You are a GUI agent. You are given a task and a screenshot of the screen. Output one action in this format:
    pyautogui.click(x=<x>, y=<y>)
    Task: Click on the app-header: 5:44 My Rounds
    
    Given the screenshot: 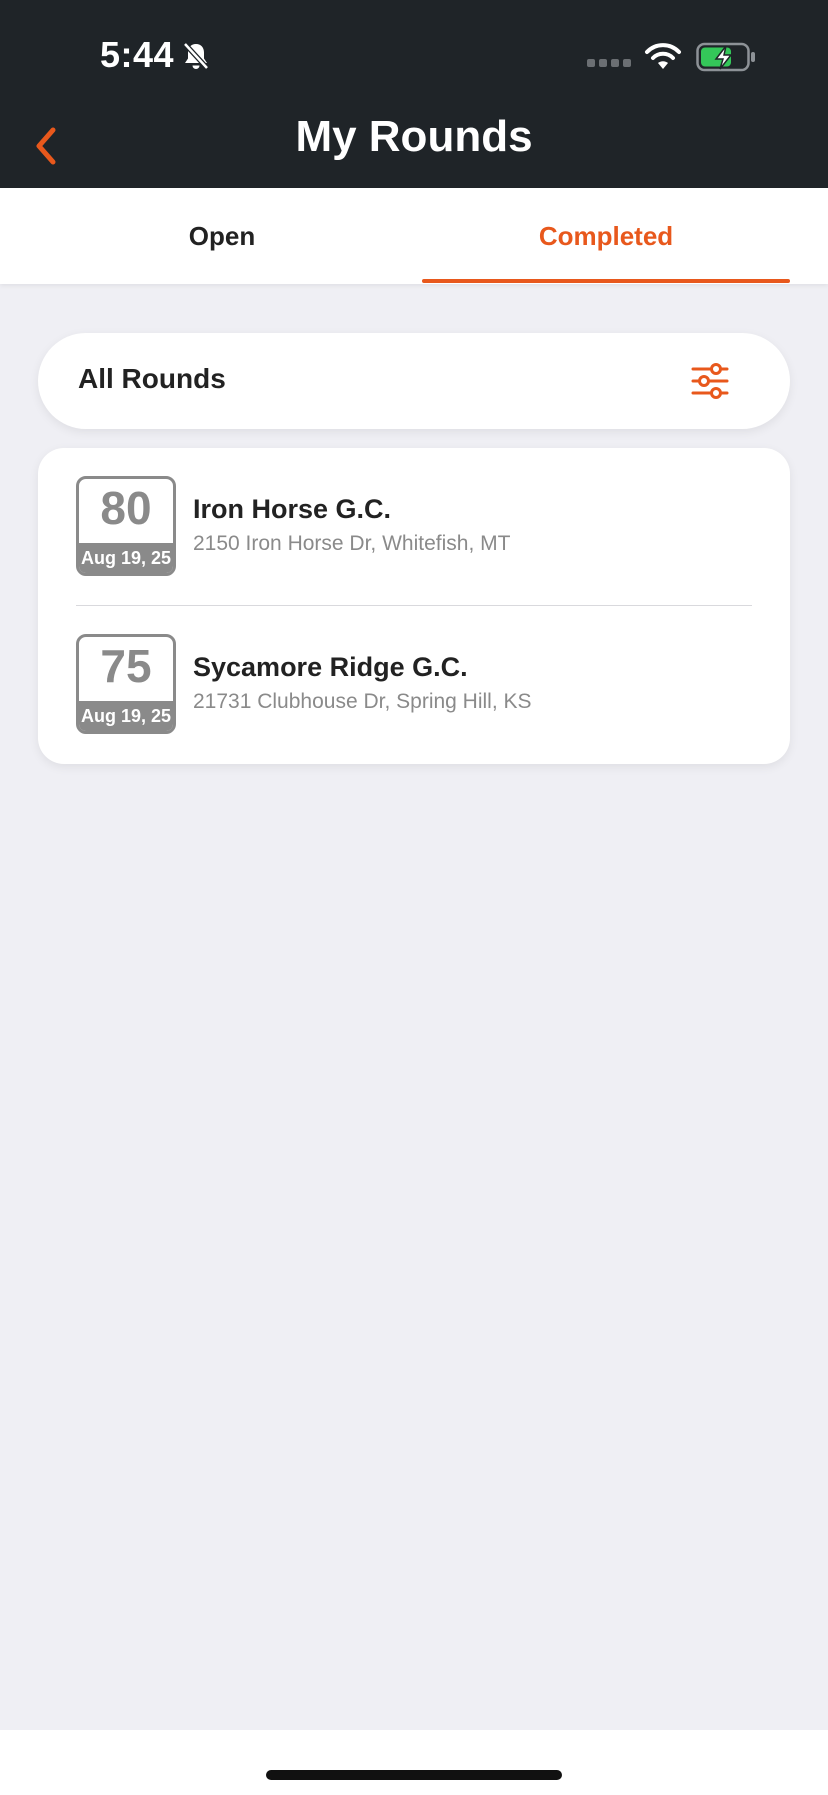 What is the action you would take?
    pyautogui.click(x=414, y=94)
    